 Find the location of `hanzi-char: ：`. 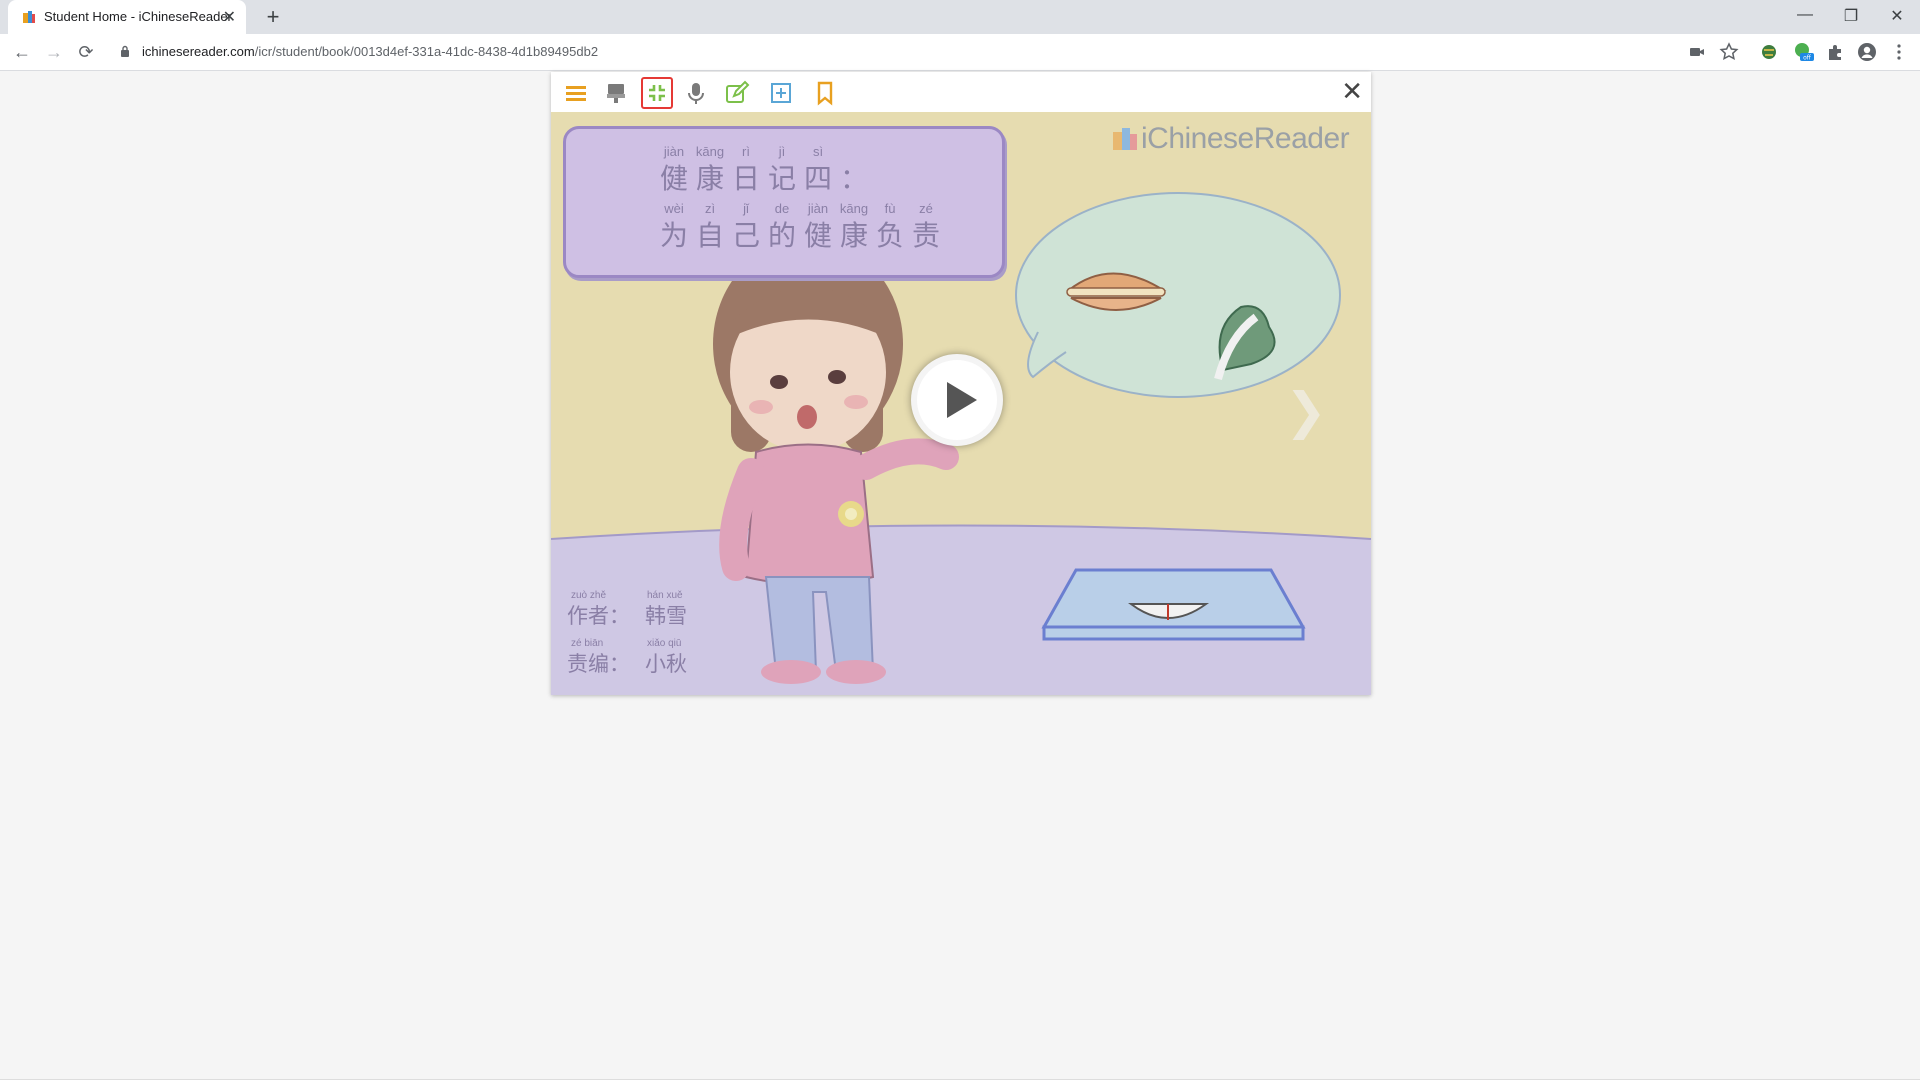

hanzi-char: ： is located at coordinates (853, 178).